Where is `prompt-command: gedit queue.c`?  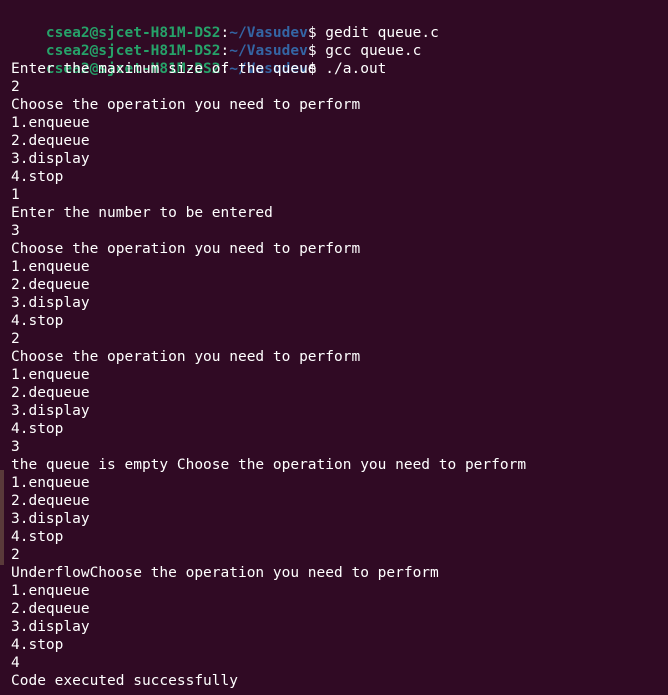 prompt-command: gedit queue.c is located at coordinates (377, 33).